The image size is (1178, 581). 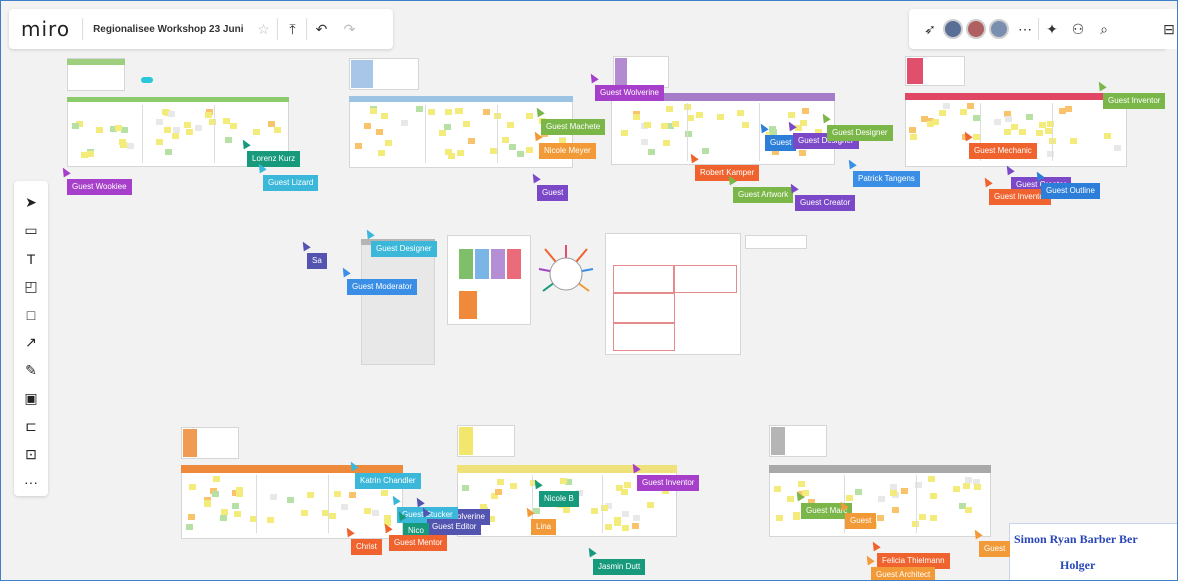 I want to click on redo-icon: ↷, so click(x=349, y=29).